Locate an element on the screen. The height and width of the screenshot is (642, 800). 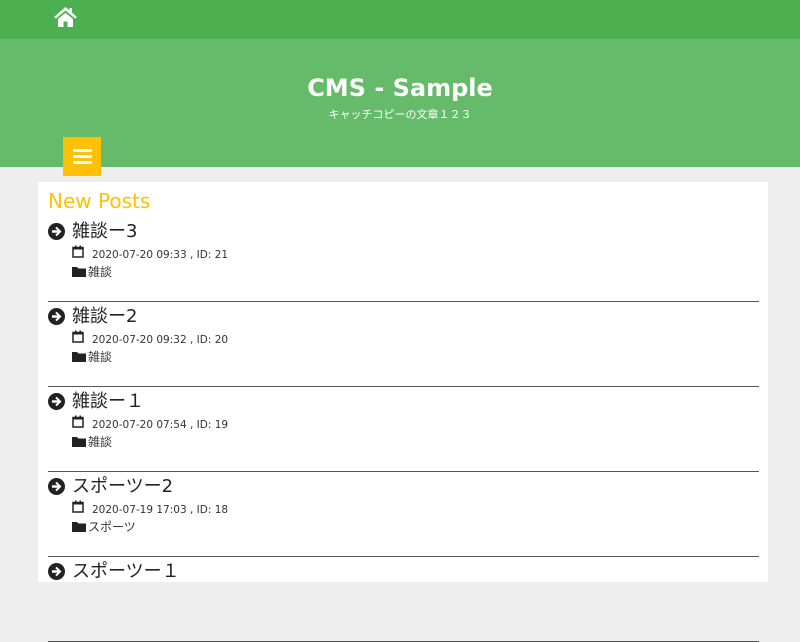
post-title-link: 雑談ー2 is located at coordinates (104, 315).